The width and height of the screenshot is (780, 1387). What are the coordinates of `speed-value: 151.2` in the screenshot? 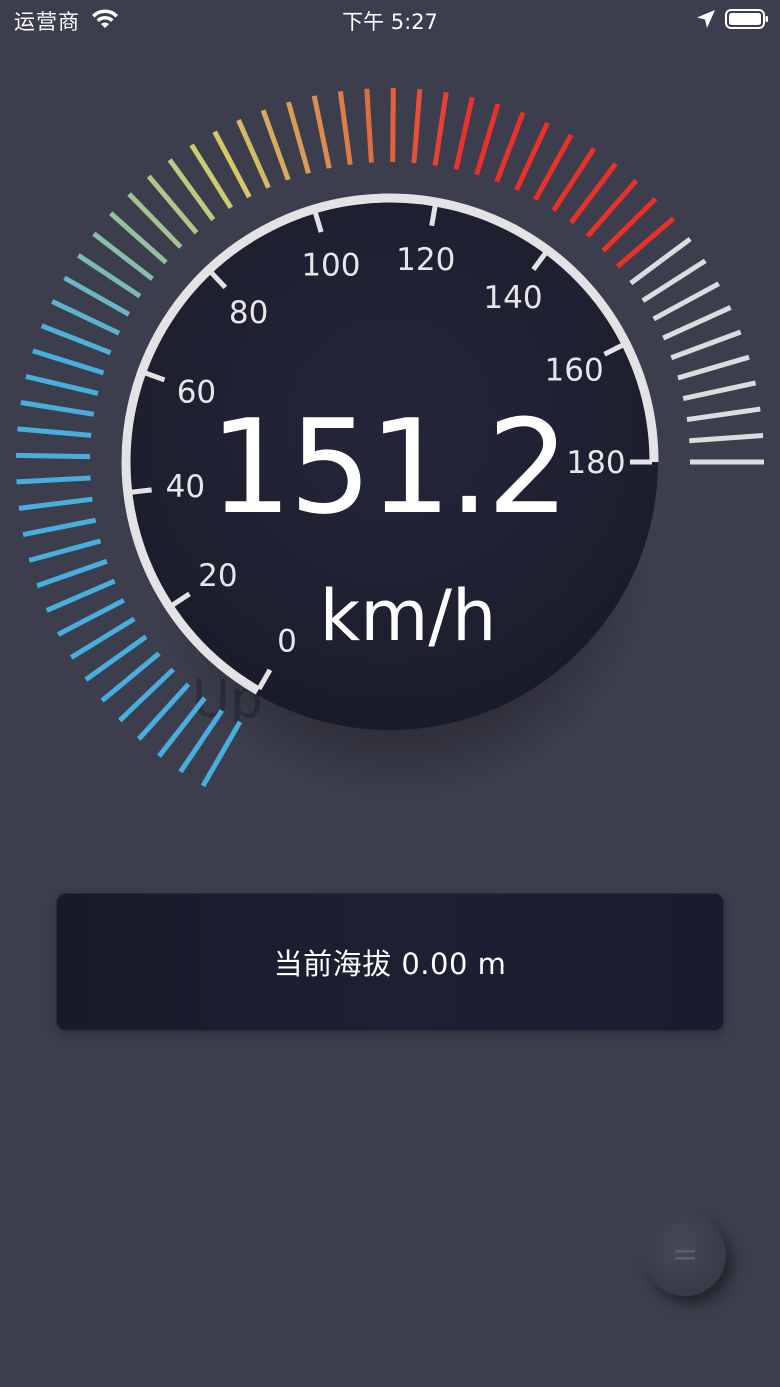 It's located at (387, 467).